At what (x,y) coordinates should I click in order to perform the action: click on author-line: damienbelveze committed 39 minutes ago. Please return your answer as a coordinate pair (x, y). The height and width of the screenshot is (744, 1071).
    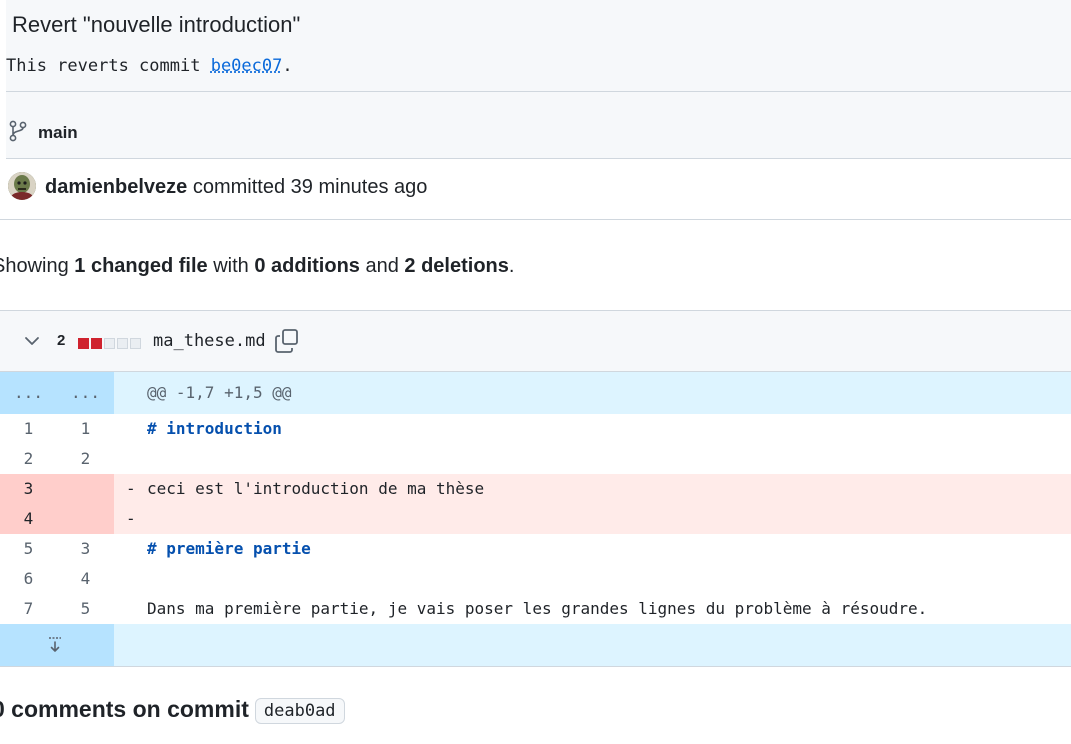
    Looking at the image, I should click on (236, 187).